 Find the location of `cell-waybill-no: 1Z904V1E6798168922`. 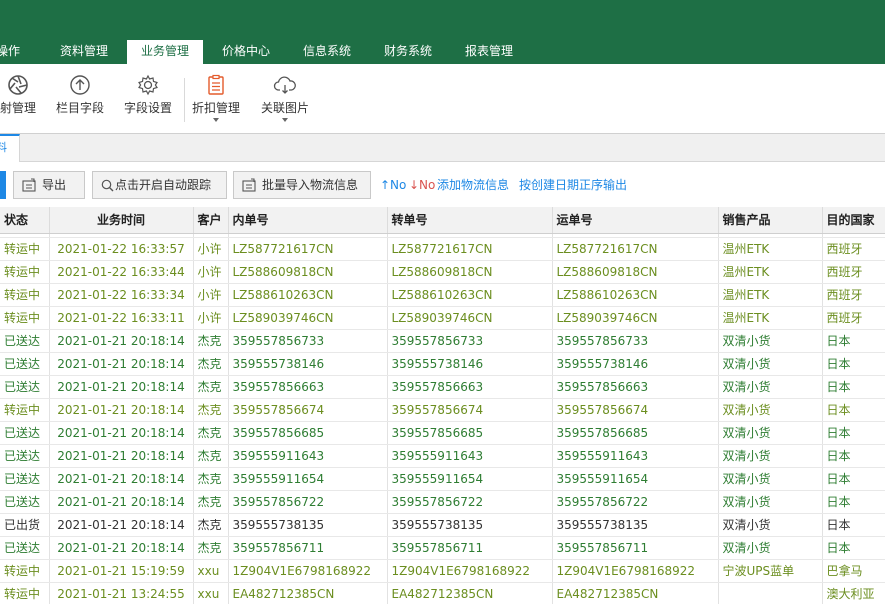

cell-waybill-no: 1Z904V1E6798168922 is located at coordinates (635, 571).